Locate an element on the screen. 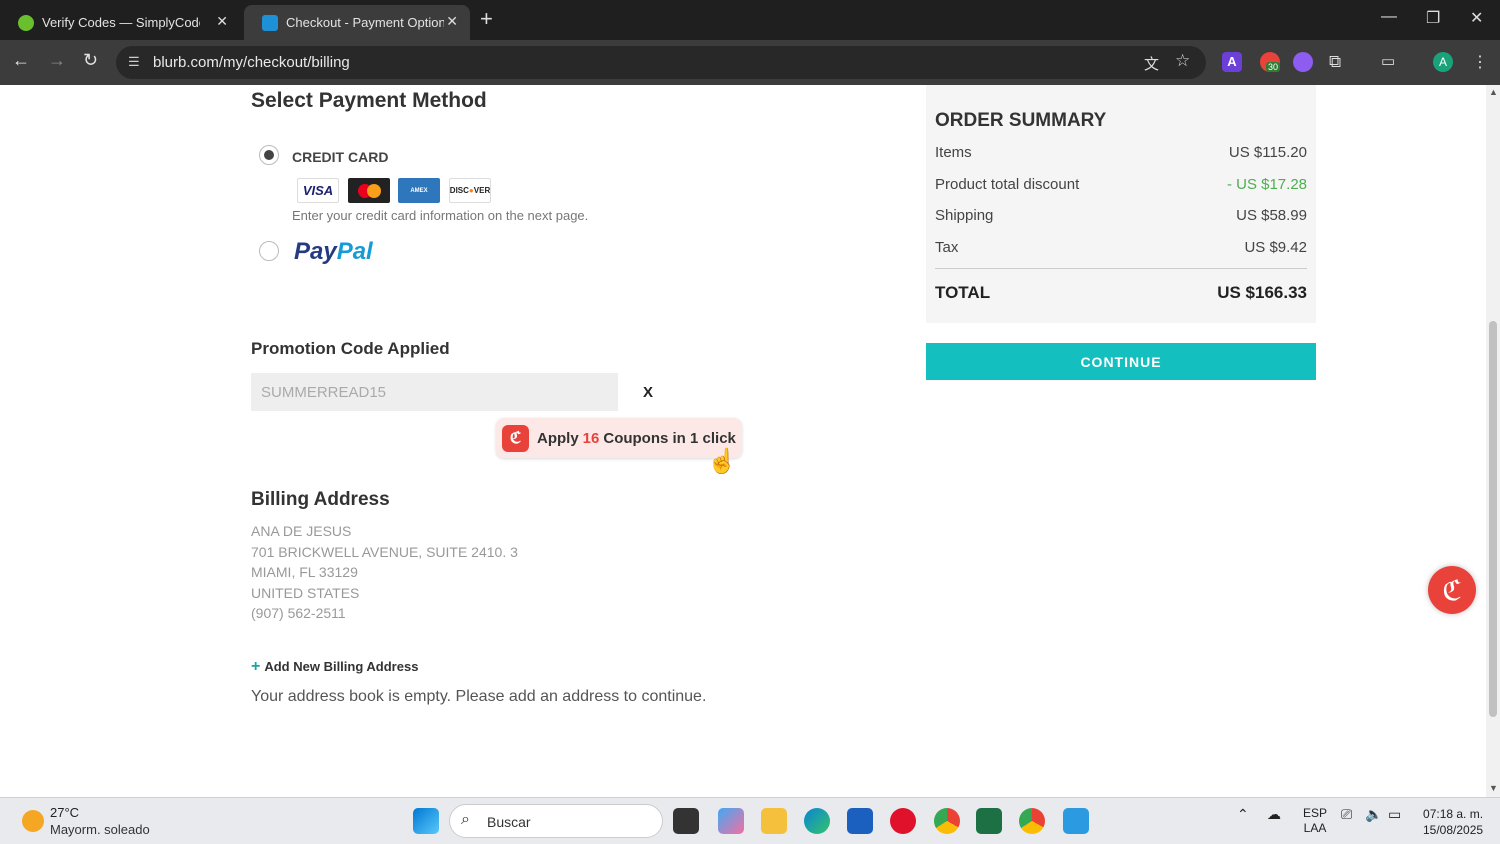 The height and width of the screenshot is (844, 1500). payment-heading: Select Payment Method is located at coordinates (369, 100).